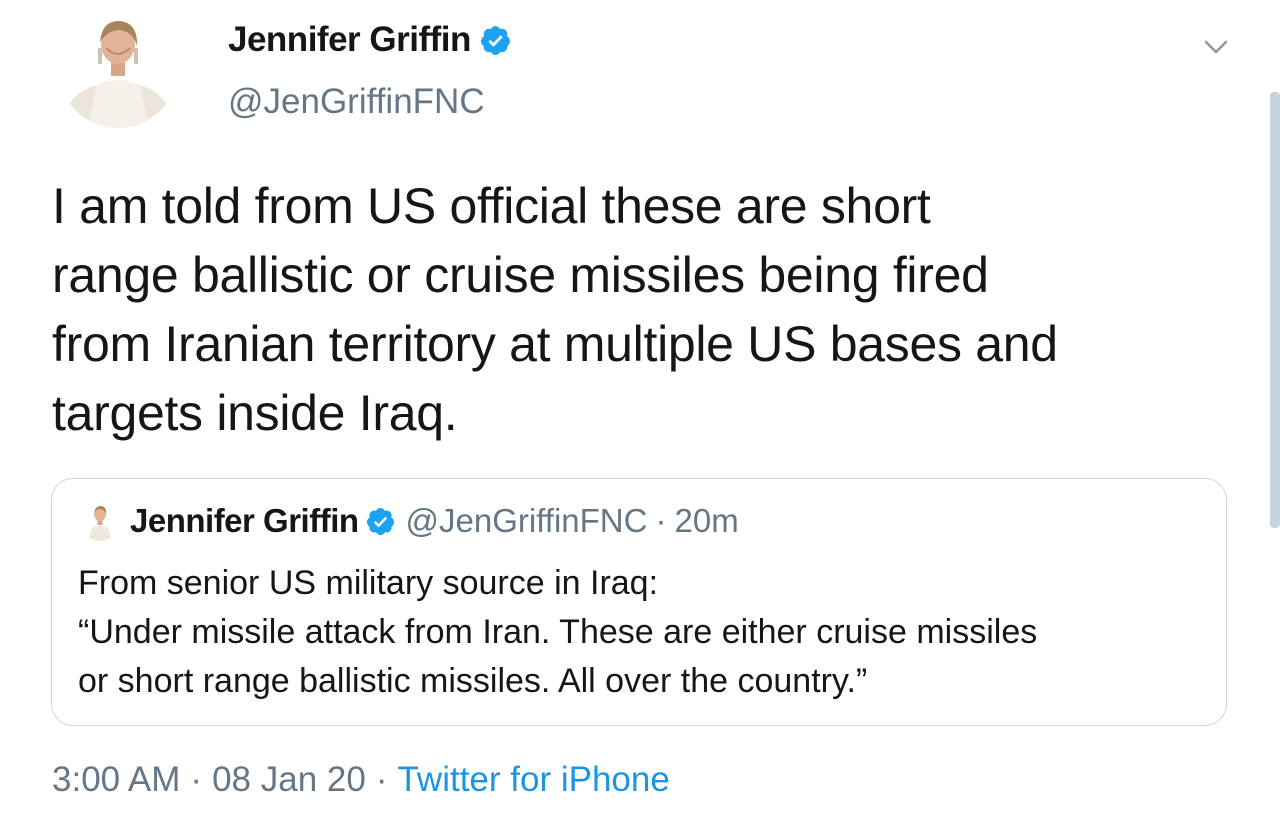 The height and width of the screenshot is (831, 1280). I want to click on tweet-menu-button, so click(1216, 47).